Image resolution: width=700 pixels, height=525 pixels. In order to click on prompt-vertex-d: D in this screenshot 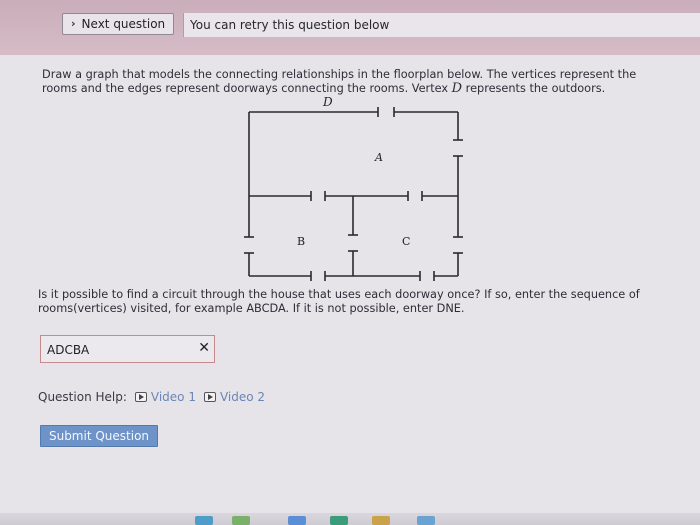, I will do `click(457, 88)`.